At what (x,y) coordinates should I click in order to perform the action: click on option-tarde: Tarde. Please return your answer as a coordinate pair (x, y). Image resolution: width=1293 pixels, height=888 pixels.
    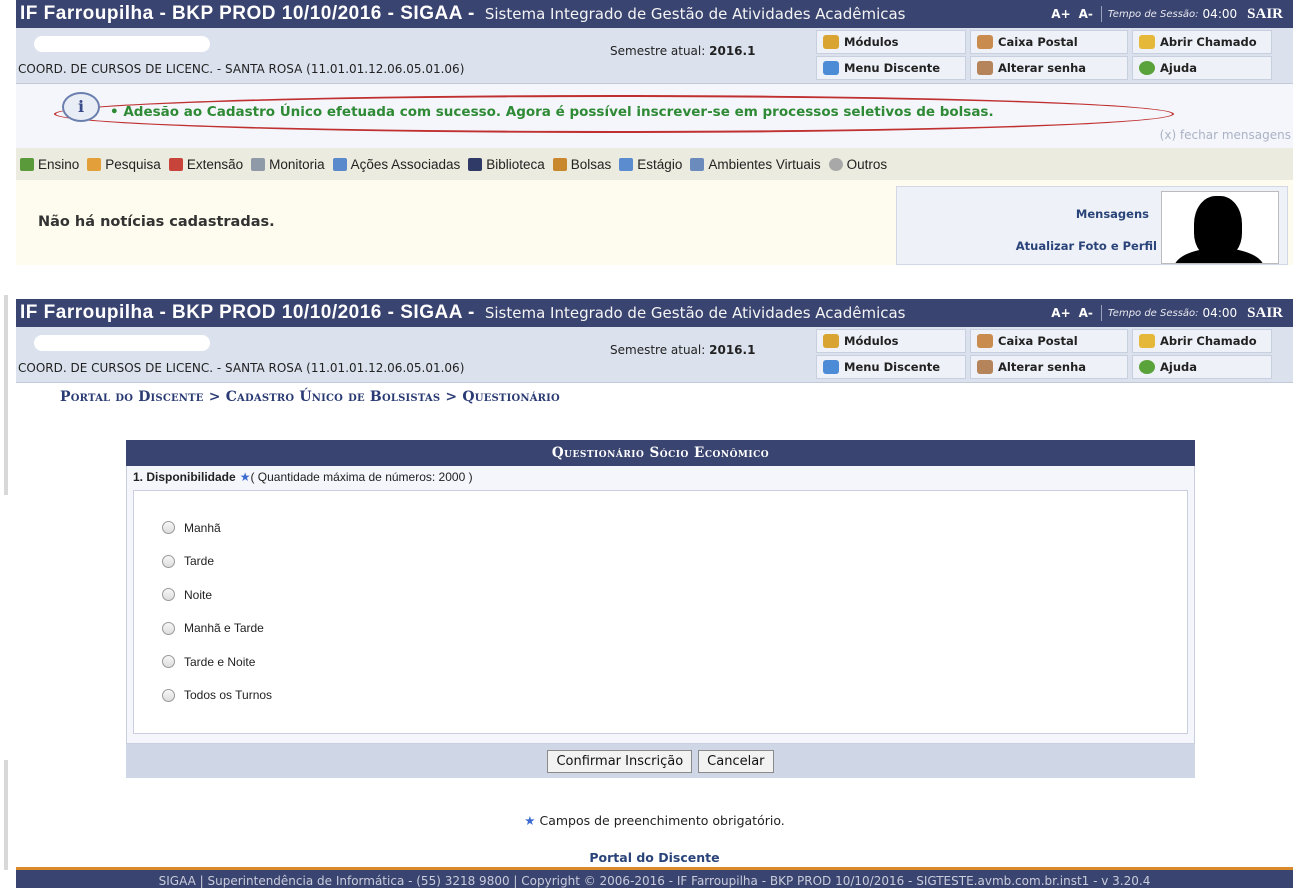
    Looking at the image, I should click on (674, 562).